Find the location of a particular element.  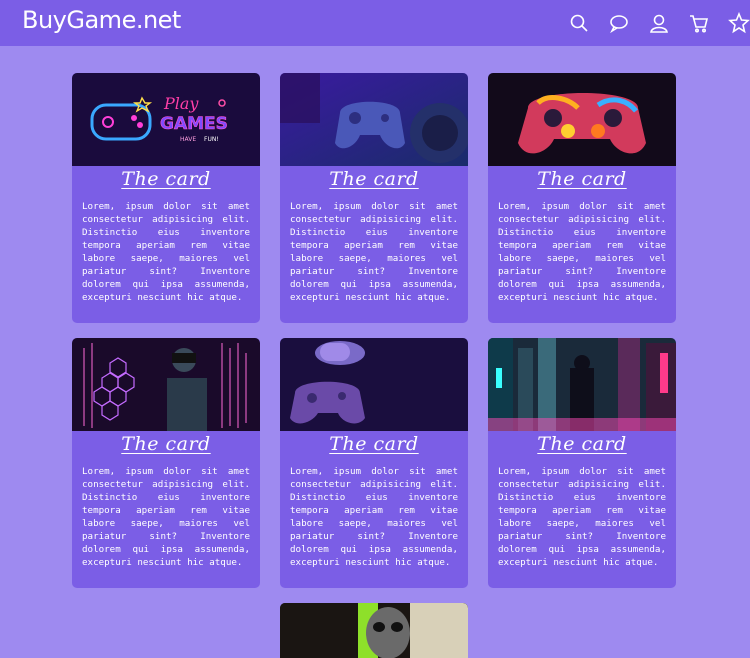

header-nav-icons is located at coordinates (659, 23).